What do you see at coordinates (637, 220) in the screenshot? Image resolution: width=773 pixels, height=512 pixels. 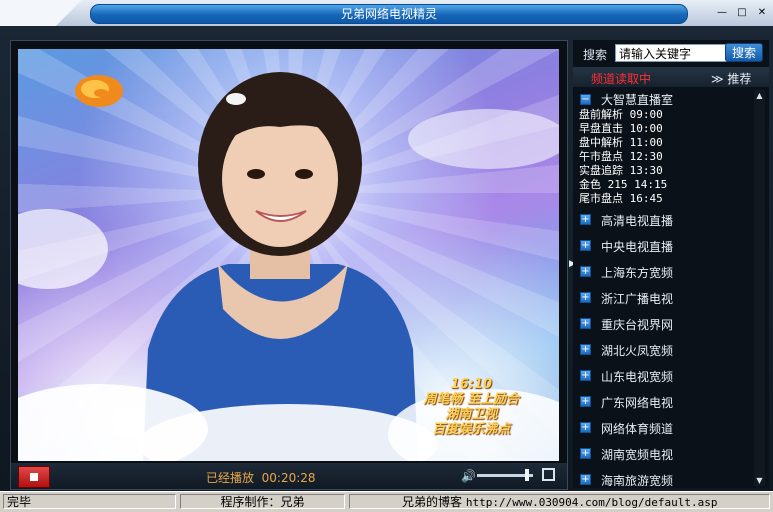 I see `channel-label: 高清电视直播` at bounding box center [637, 220].